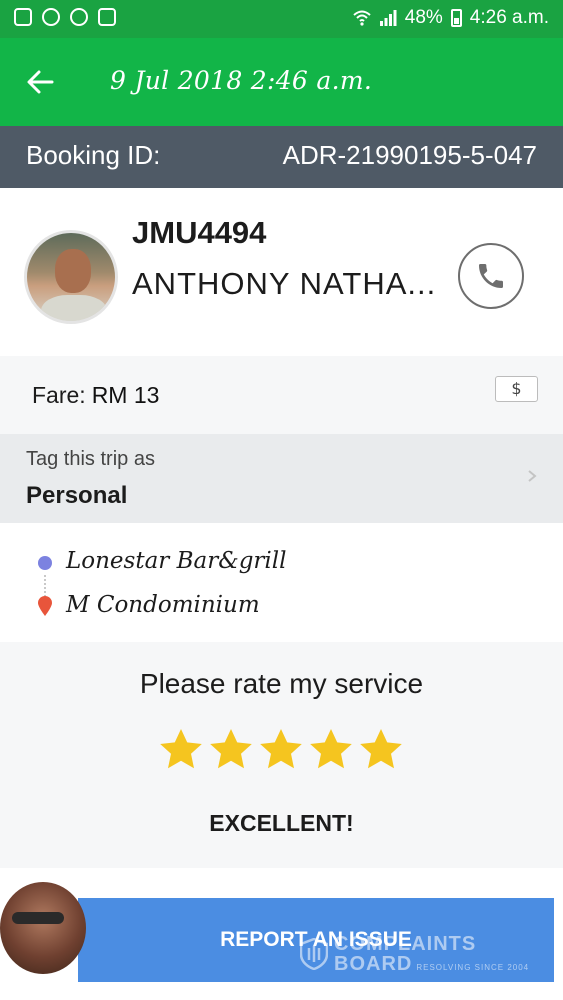  What do you see at coordinates (516, 389) in the screenshot?
I see `payment-method-badge: $` at bounding box center [516, 389].